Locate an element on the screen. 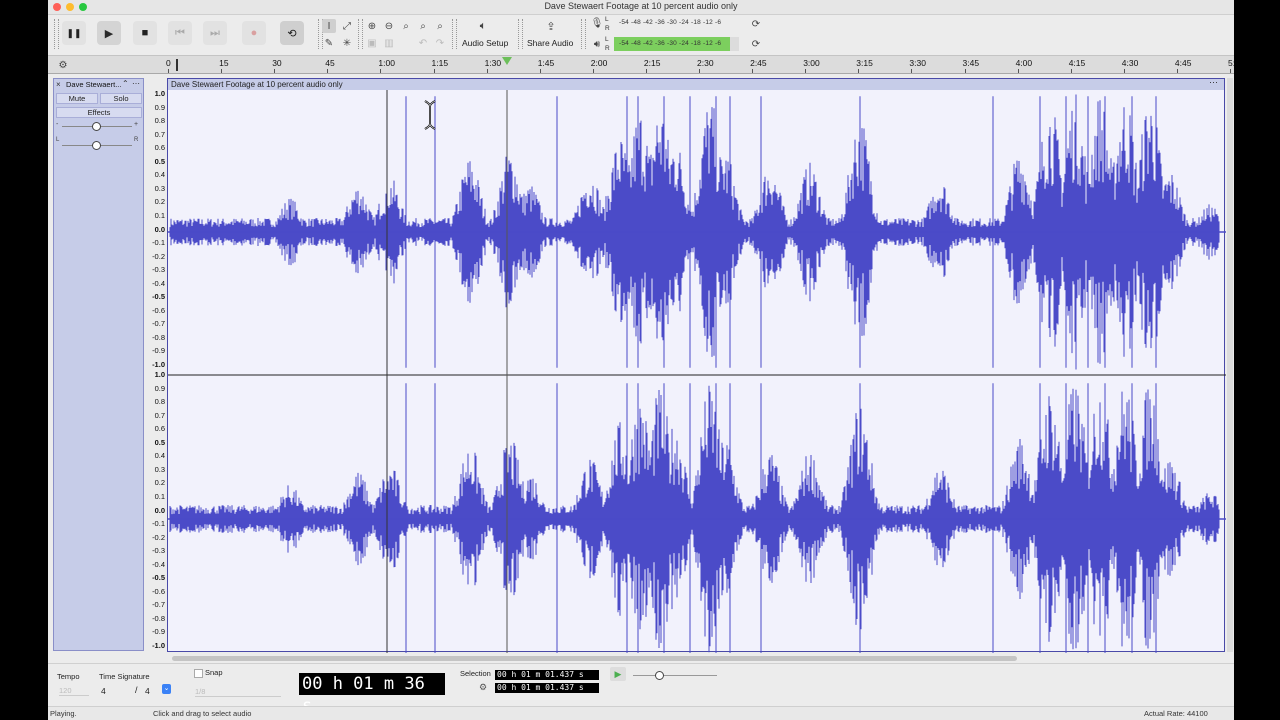  zoom-in-icon: ⊕ is located at coordinates (372, 26).